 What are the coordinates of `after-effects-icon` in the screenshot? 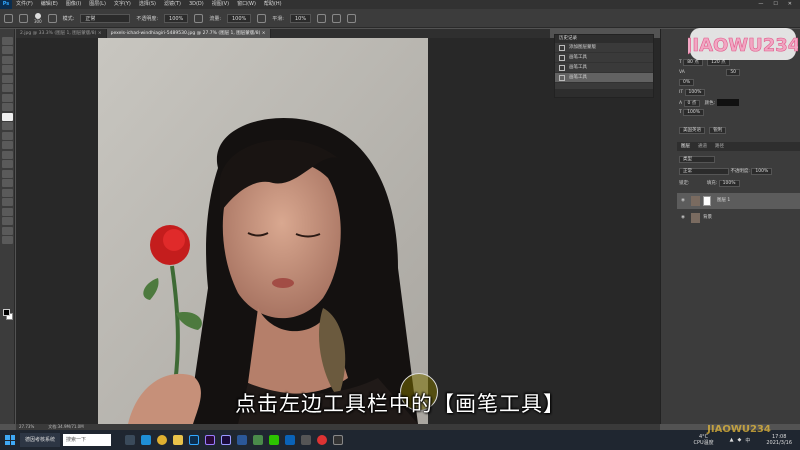 It's located at (226, 440).